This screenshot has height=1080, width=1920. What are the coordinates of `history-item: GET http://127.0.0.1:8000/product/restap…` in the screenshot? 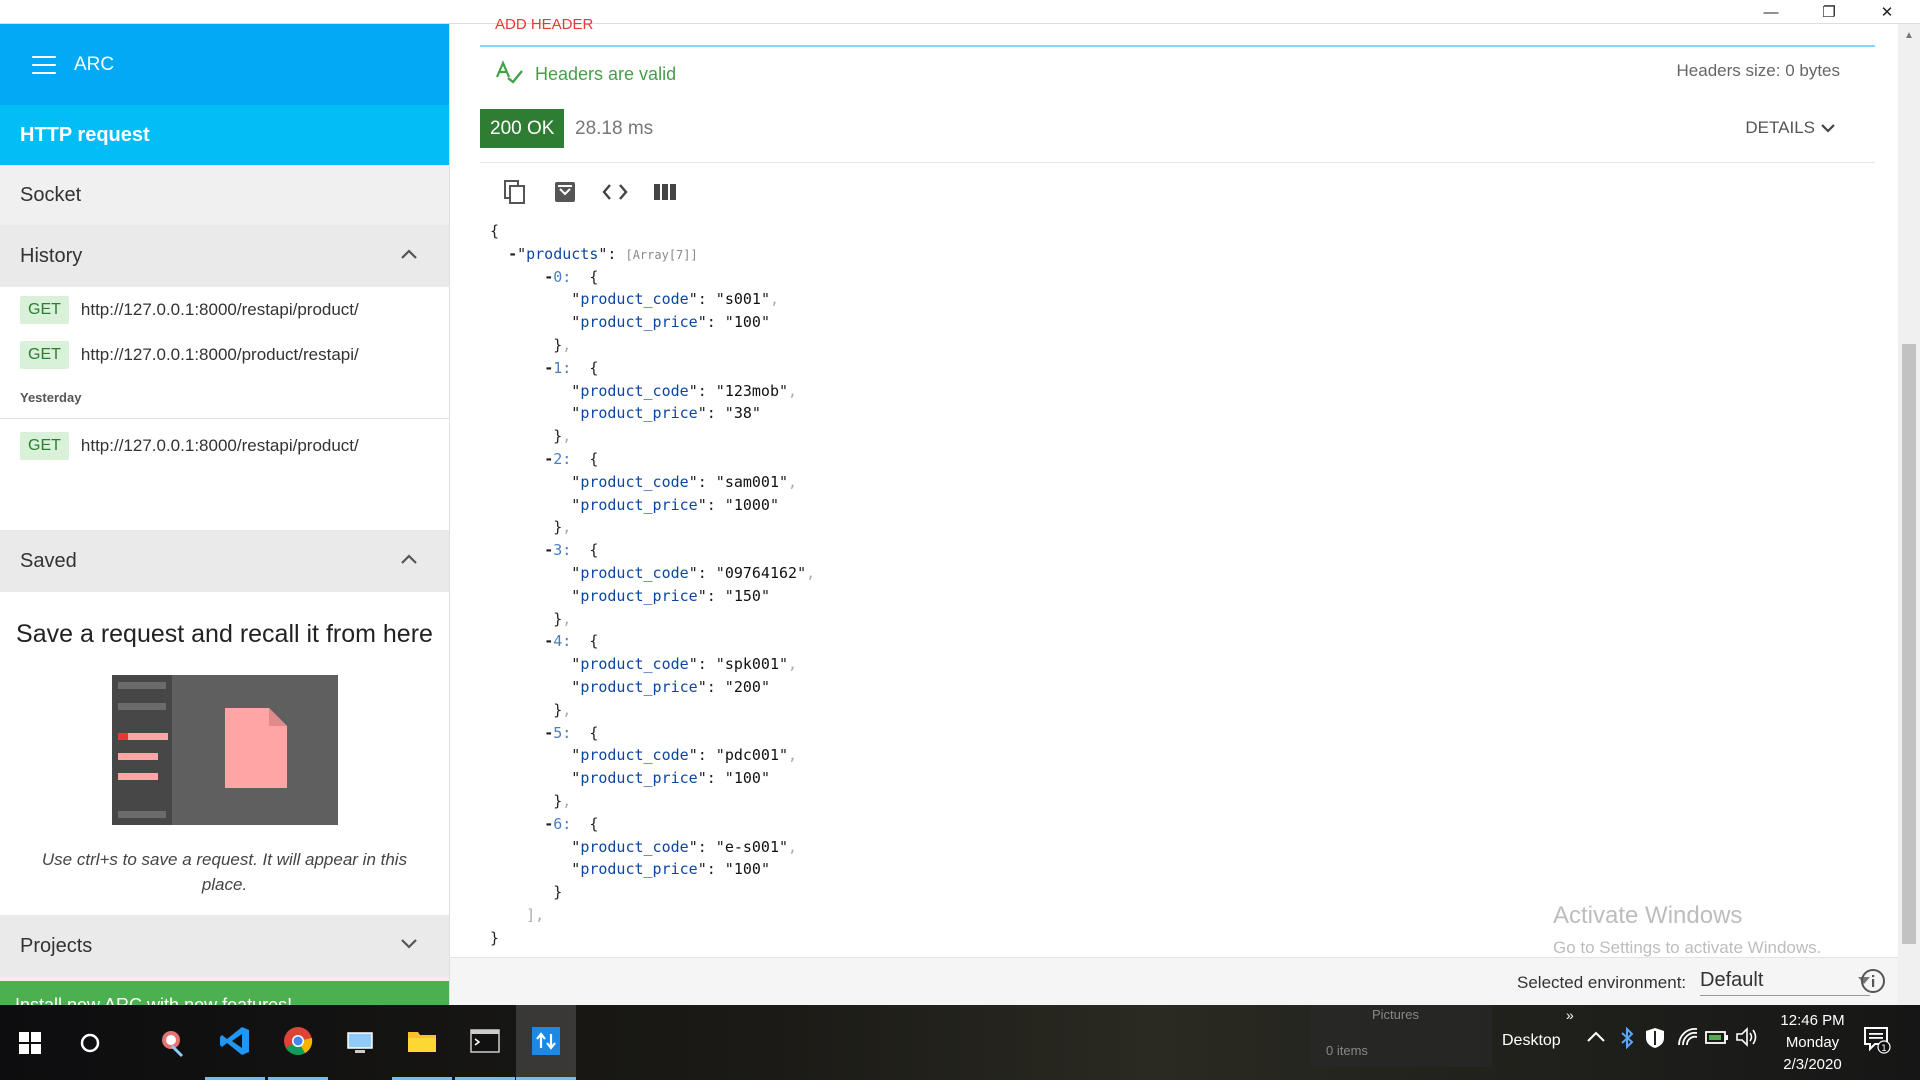 It's located at (224, 354).